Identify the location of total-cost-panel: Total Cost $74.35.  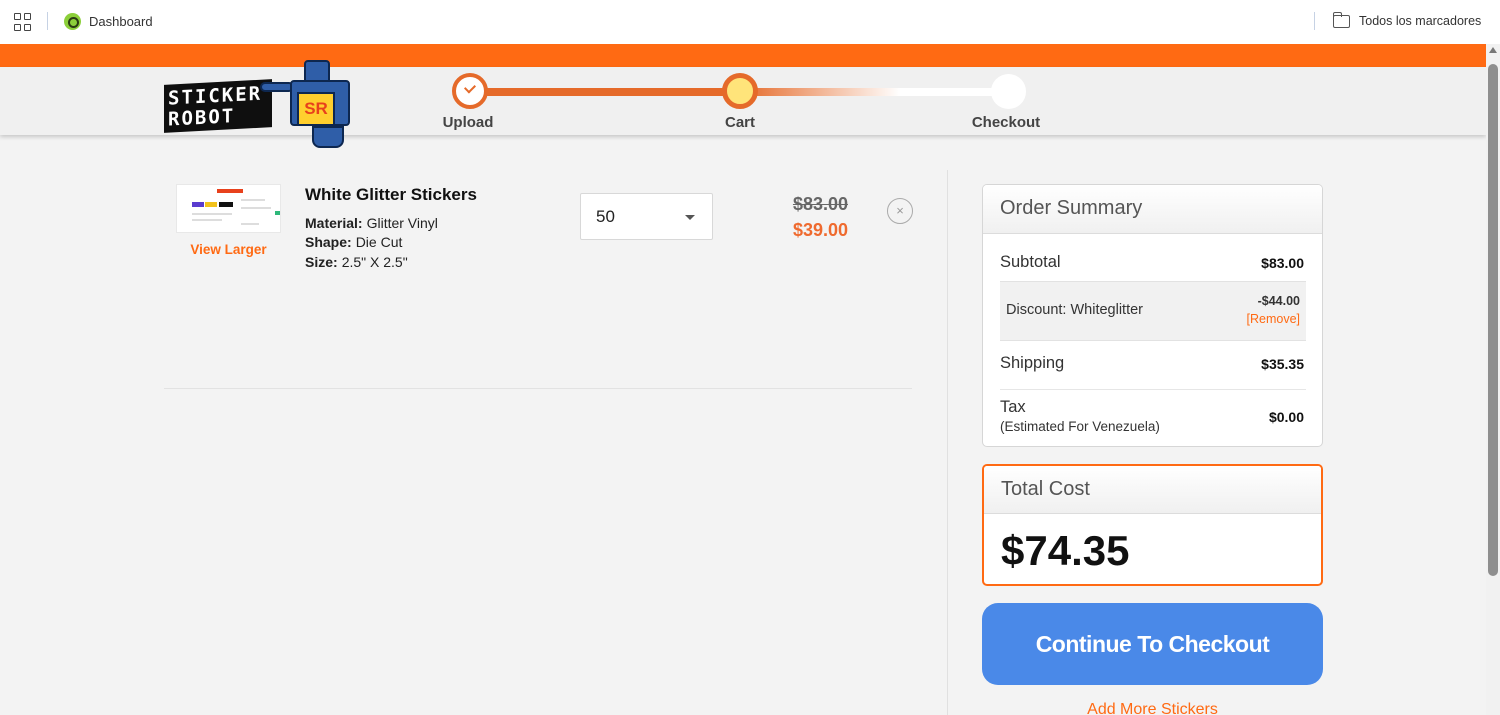
(1152, 525).